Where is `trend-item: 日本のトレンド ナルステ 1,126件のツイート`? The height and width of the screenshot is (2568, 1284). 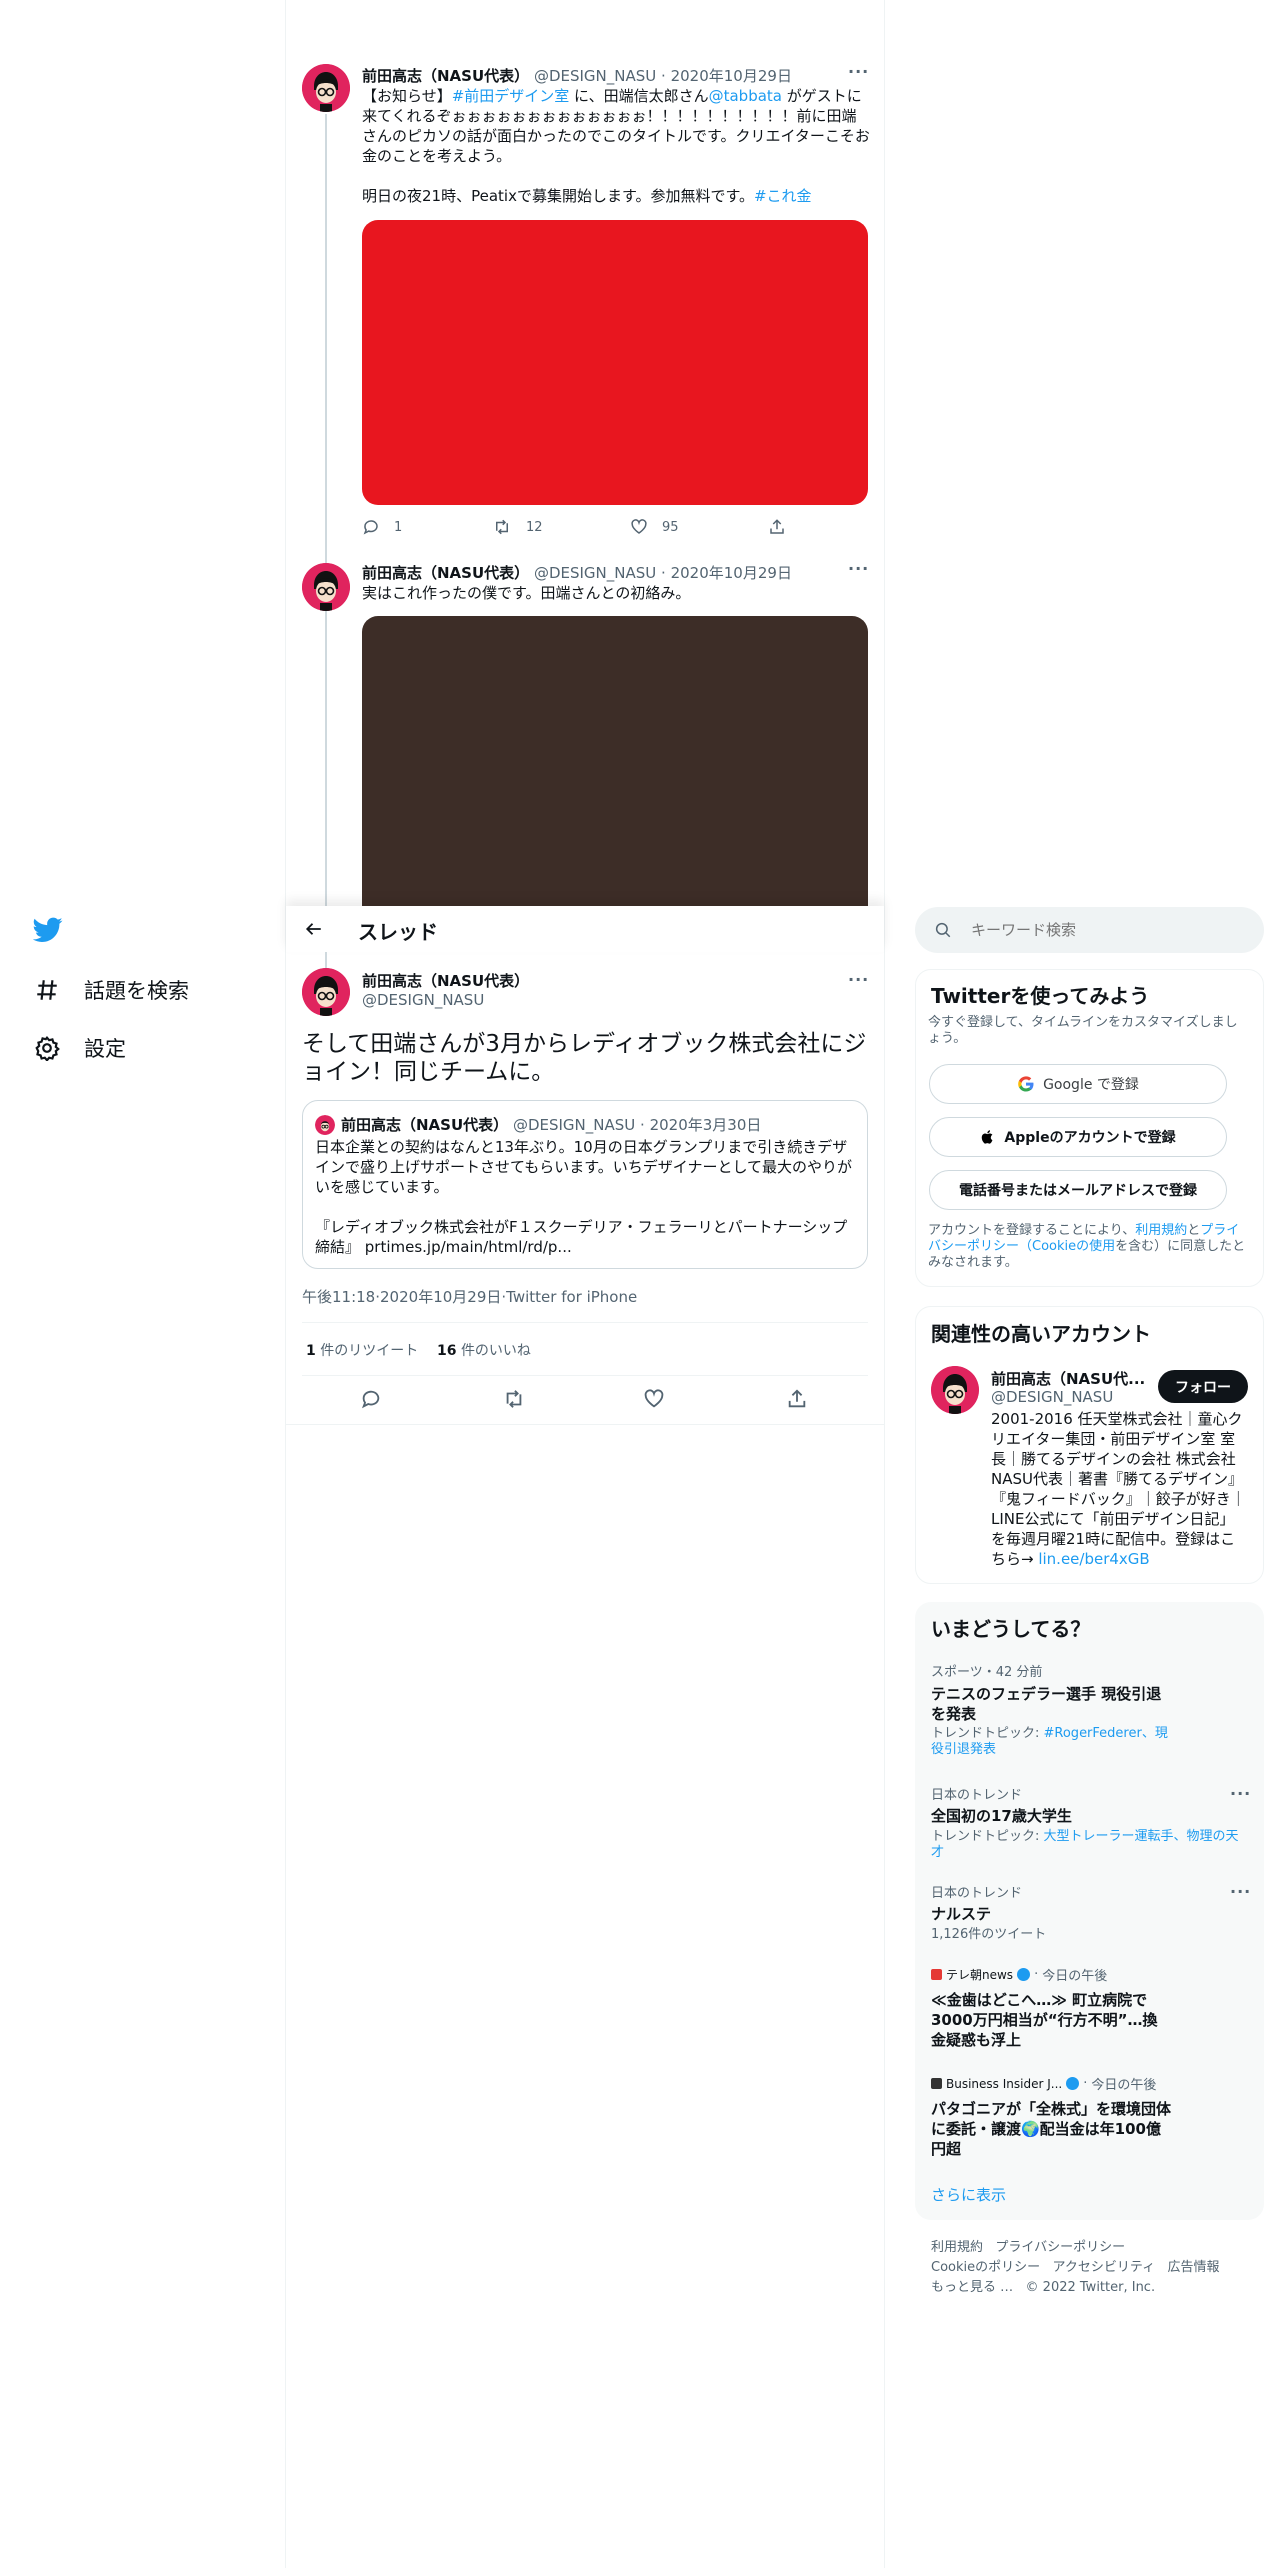
trend-item: 日本のトレンド ナルステ 1,126件のツイート is located at coordinates (1061, 1912).